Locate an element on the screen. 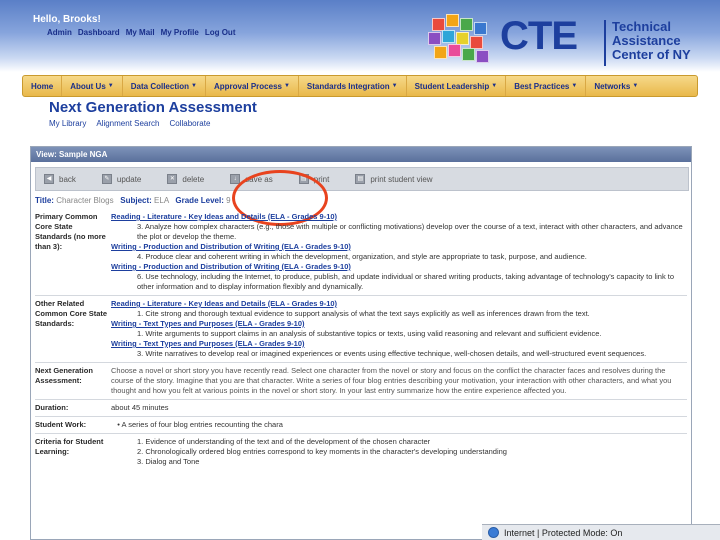 The height and width of the screenshot is (540, 720). cte-logo: CTE Technical Assistance Center of NY is located at coordinates (571, 40).